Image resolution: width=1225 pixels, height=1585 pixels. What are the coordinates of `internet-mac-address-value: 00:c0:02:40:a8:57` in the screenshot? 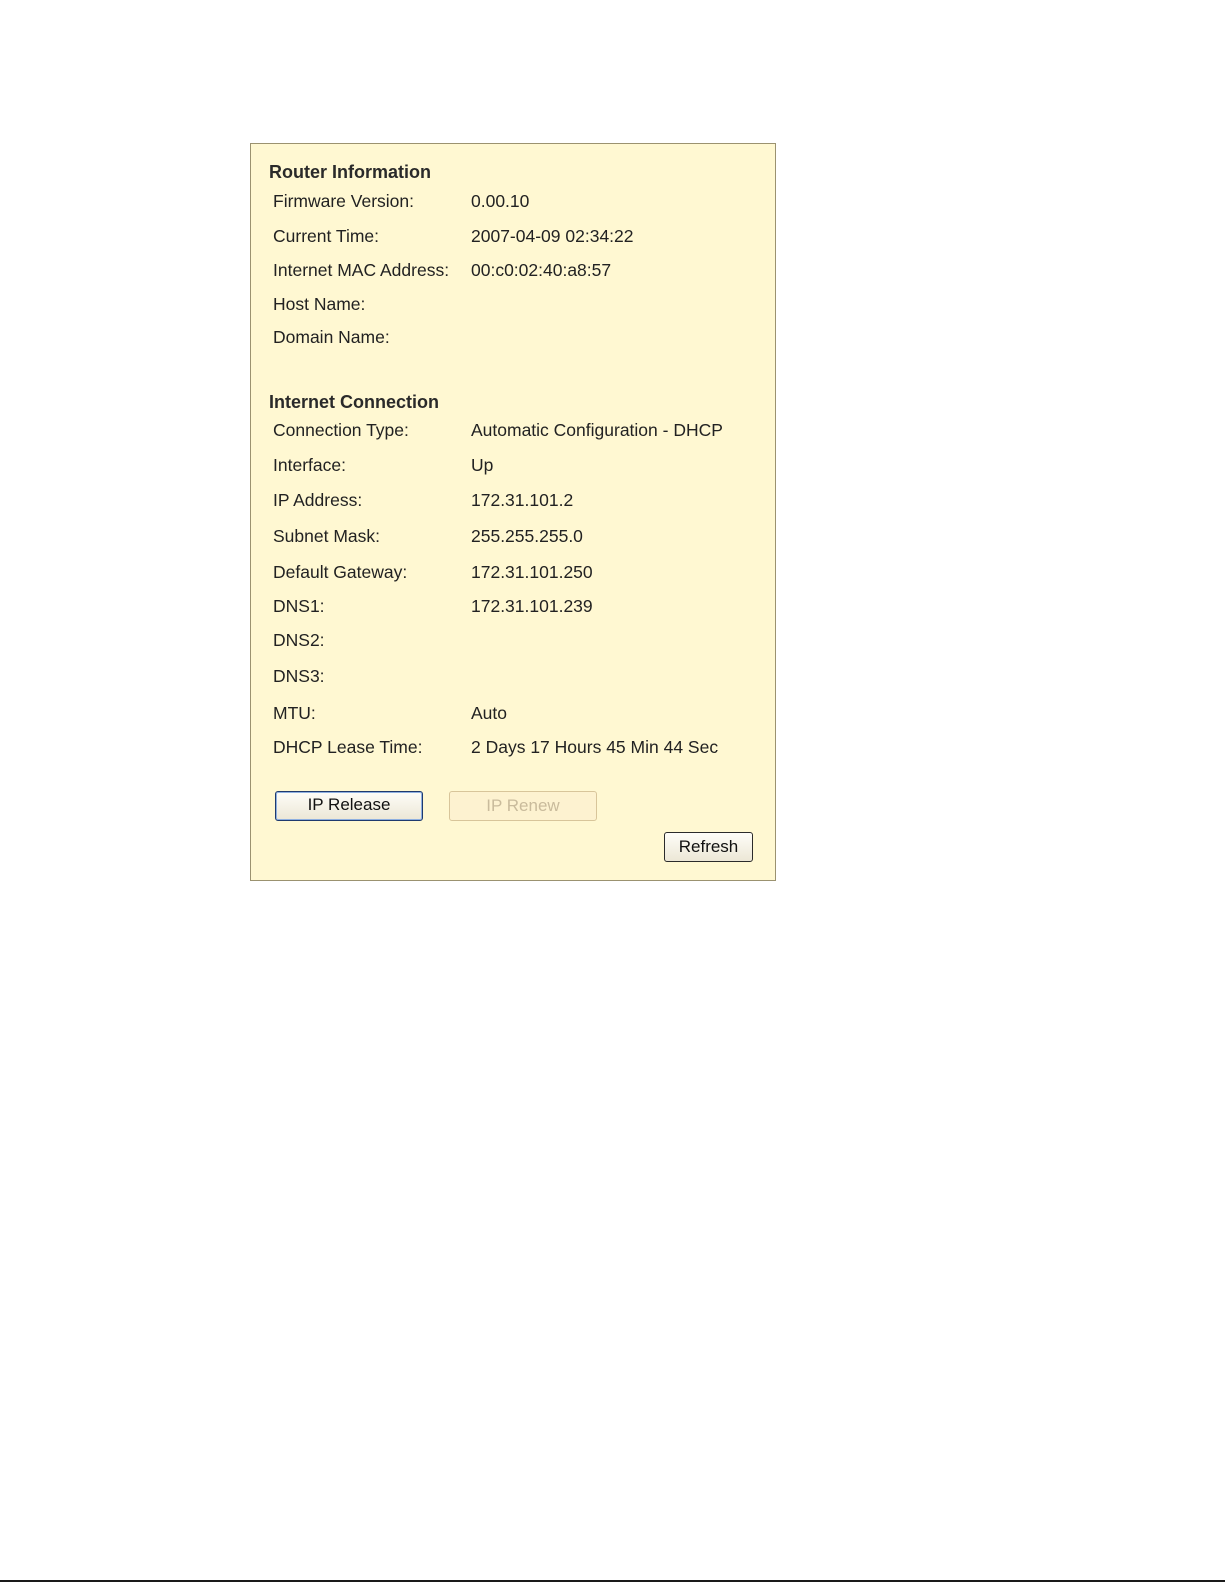 It's located at (541, 270).